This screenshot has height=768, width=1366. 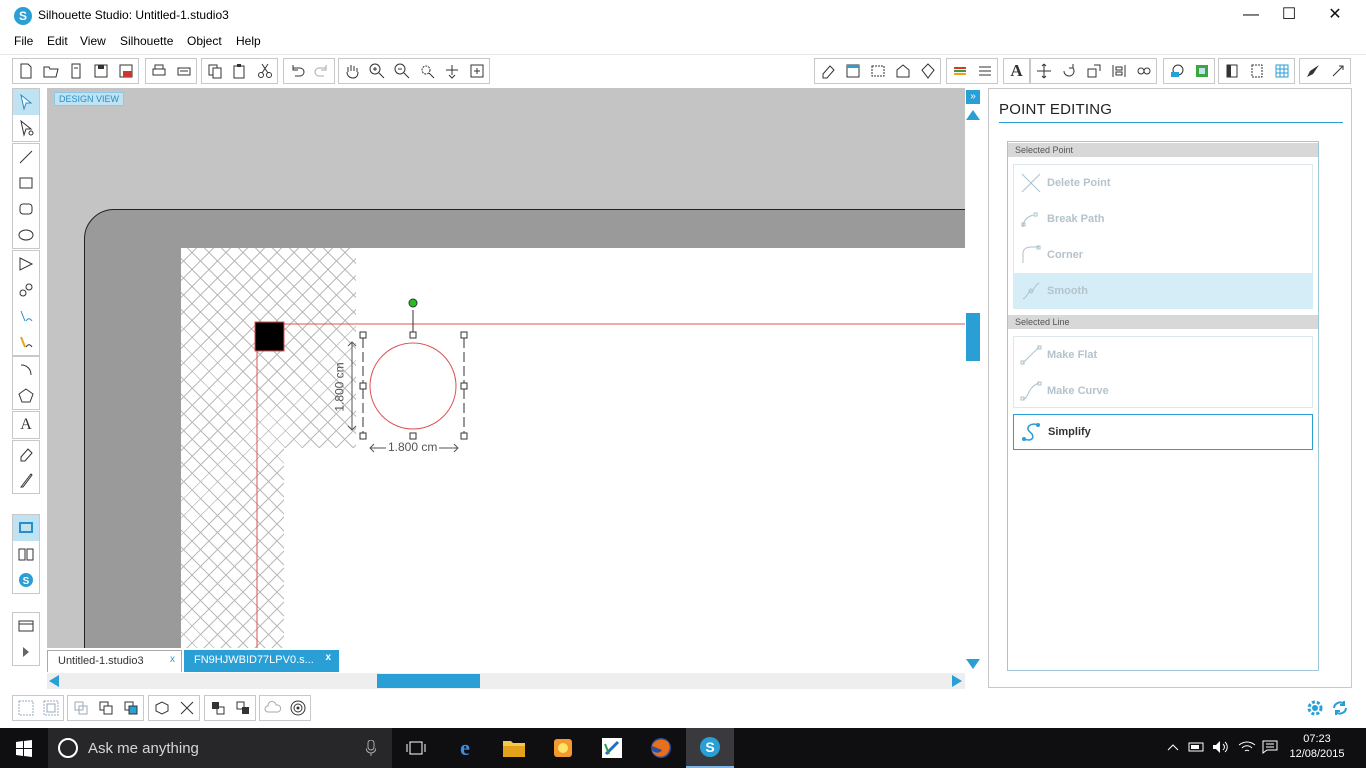 What do you see at coordinates (1231, 71) in the screenshot?
I see `trace-icon` at bounding box center [1231, 71].